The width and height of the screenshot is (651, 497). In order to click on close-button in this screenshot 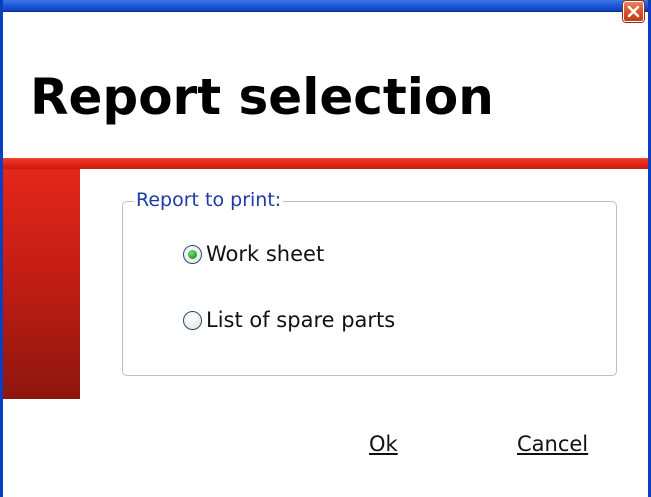, I will do `click(633, 11)`.